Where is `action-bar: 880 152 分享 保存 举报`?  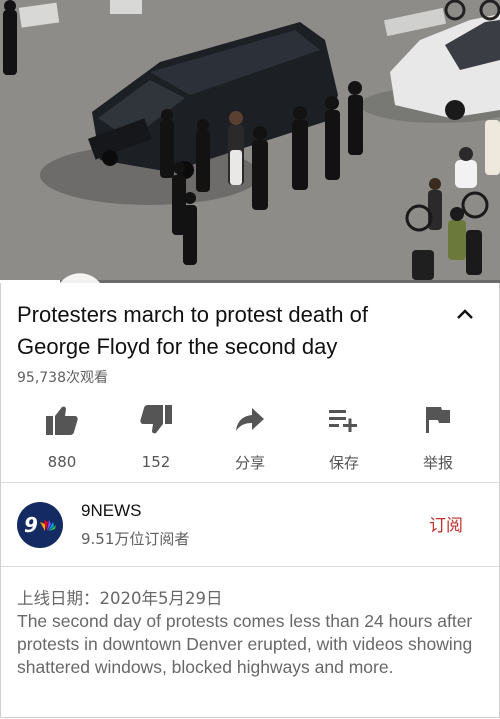
action-bar: 880 152 分享 保存 举报 is located at coordinates (250, 438).